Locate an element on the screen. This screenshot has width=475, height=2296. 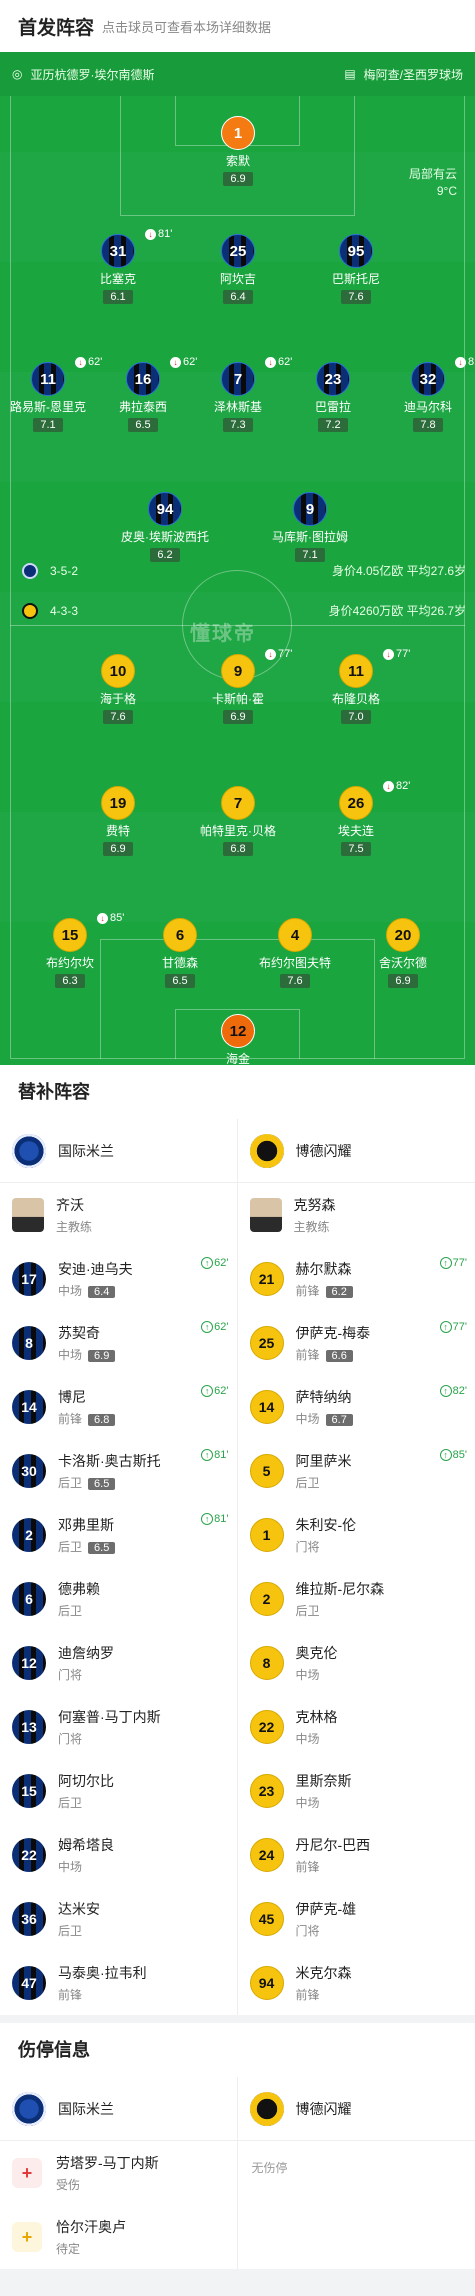
player-name: 萨特纳纳 is located at coordinates (323, 1397).